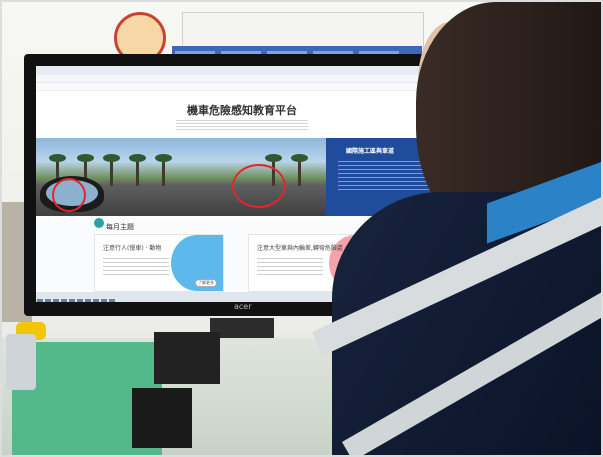  I want to click on keyboard, so click(162, 418).